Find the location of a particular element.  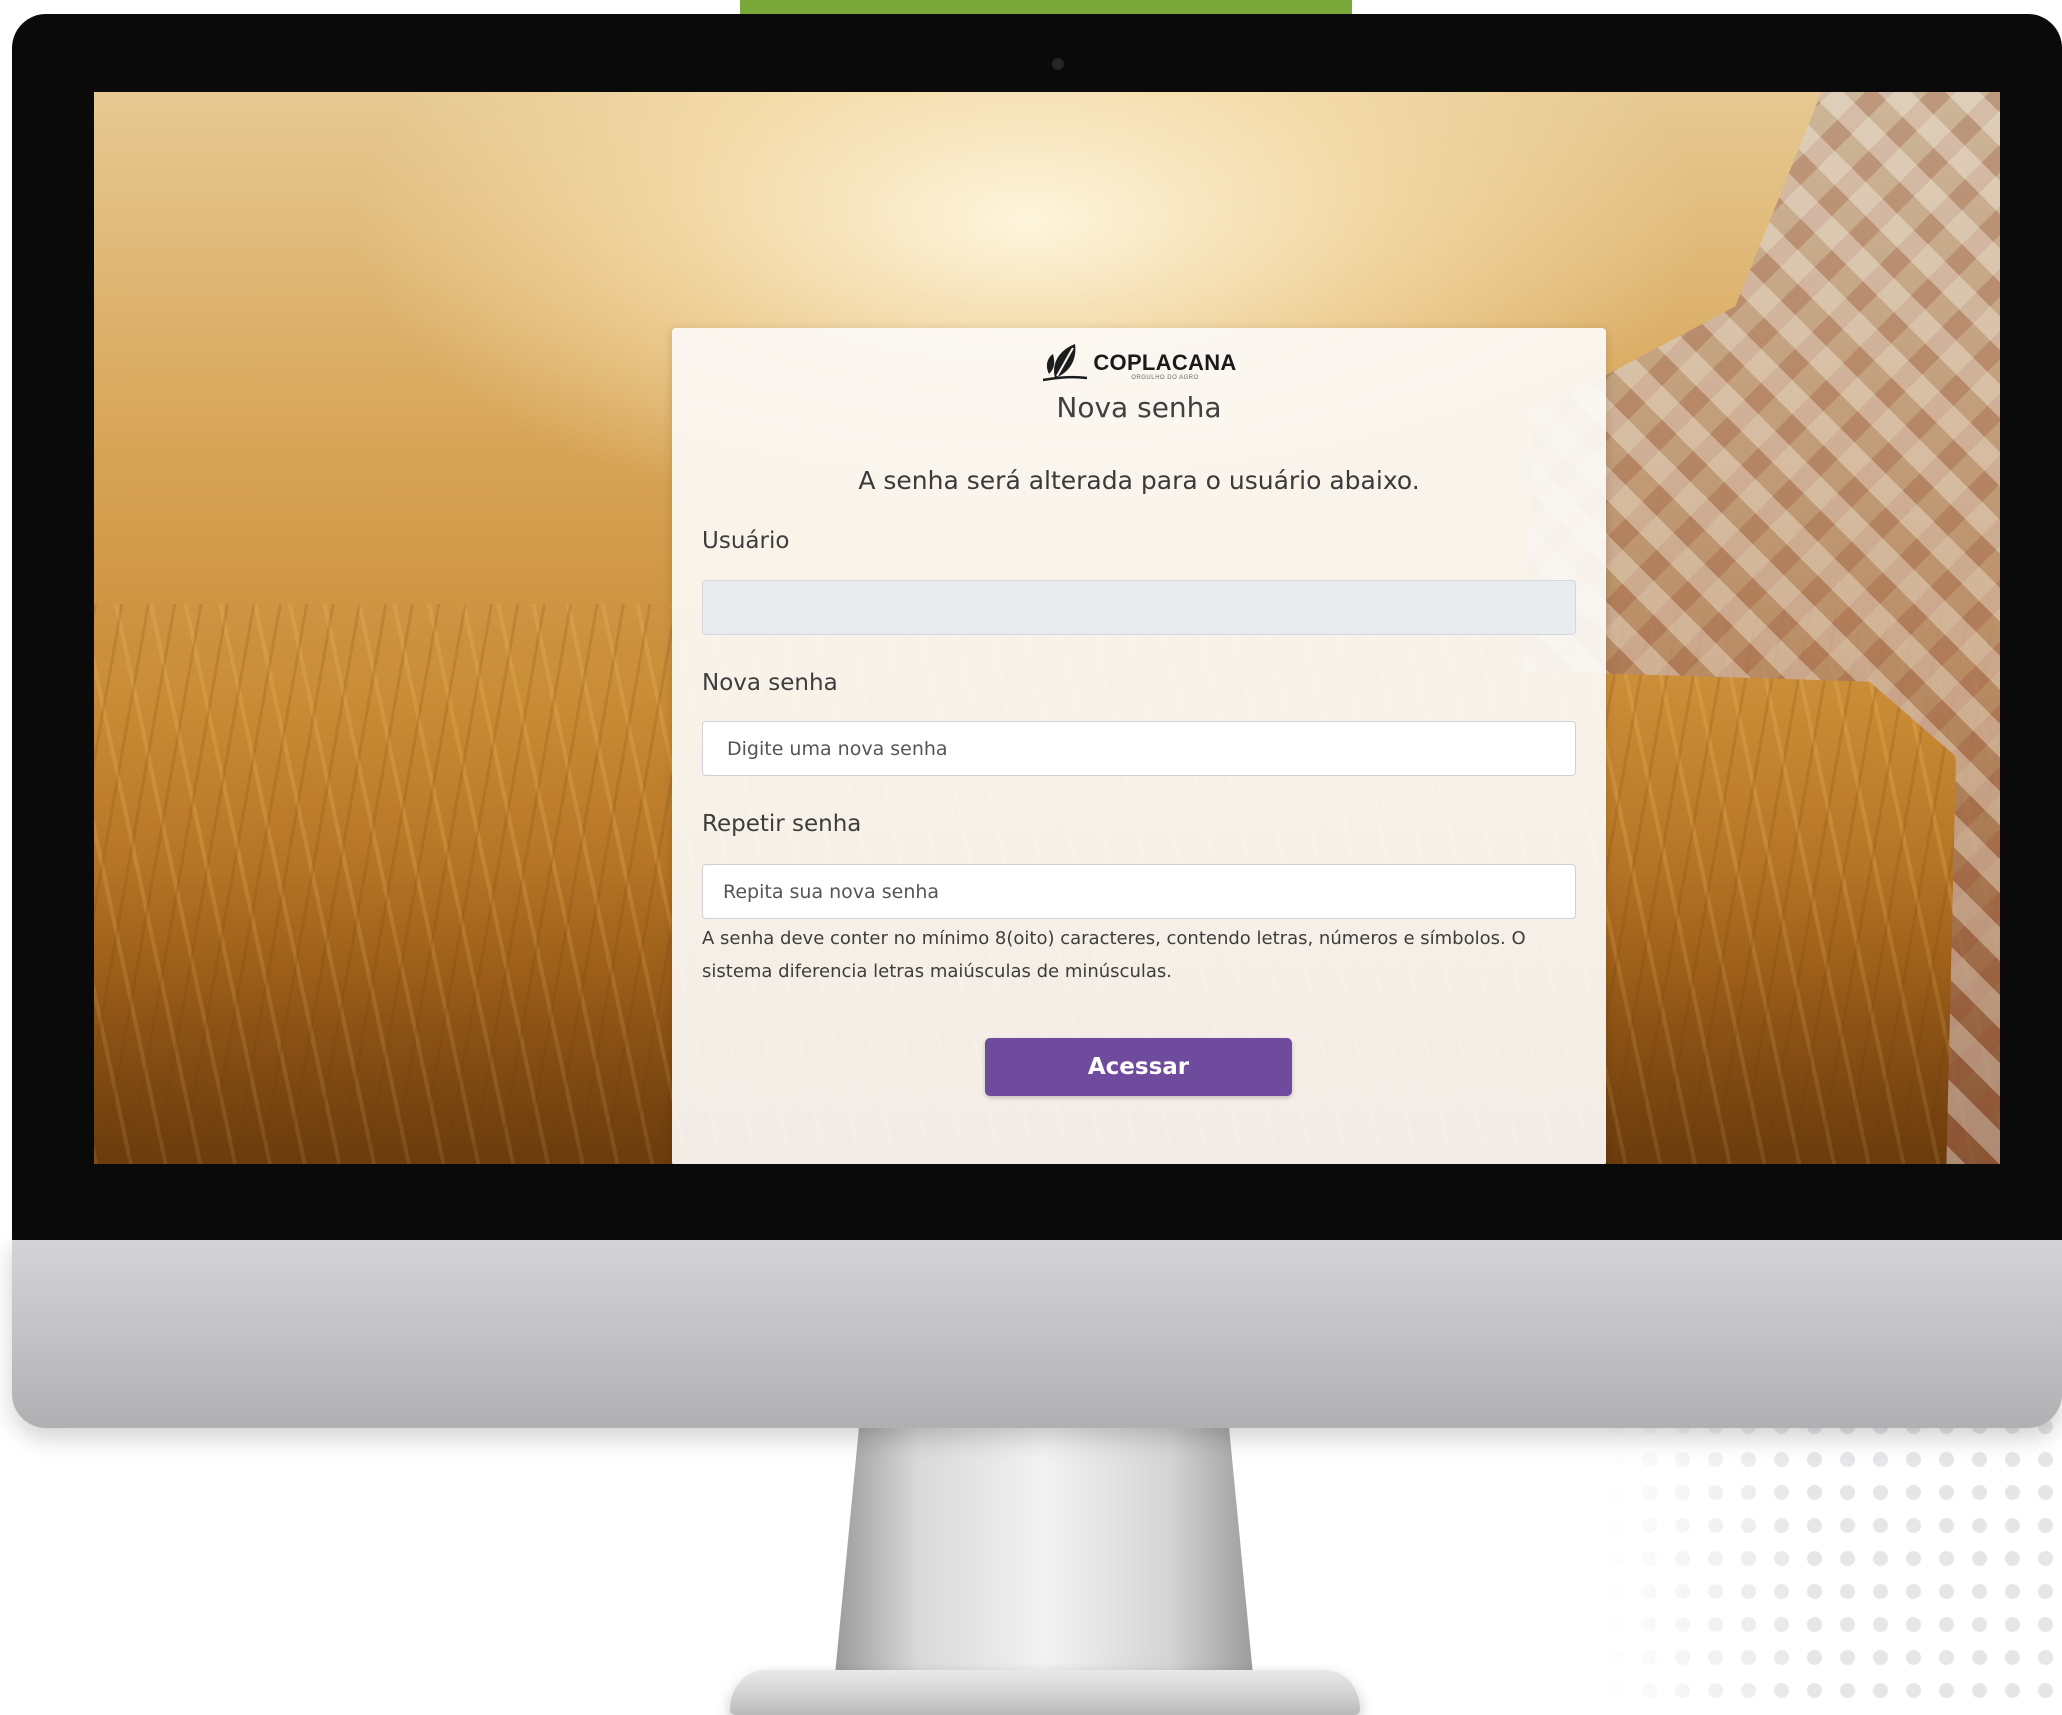

brand-logo: COPLACANA ORGULHO DO AGRO is located at coordinates (1139, 368).